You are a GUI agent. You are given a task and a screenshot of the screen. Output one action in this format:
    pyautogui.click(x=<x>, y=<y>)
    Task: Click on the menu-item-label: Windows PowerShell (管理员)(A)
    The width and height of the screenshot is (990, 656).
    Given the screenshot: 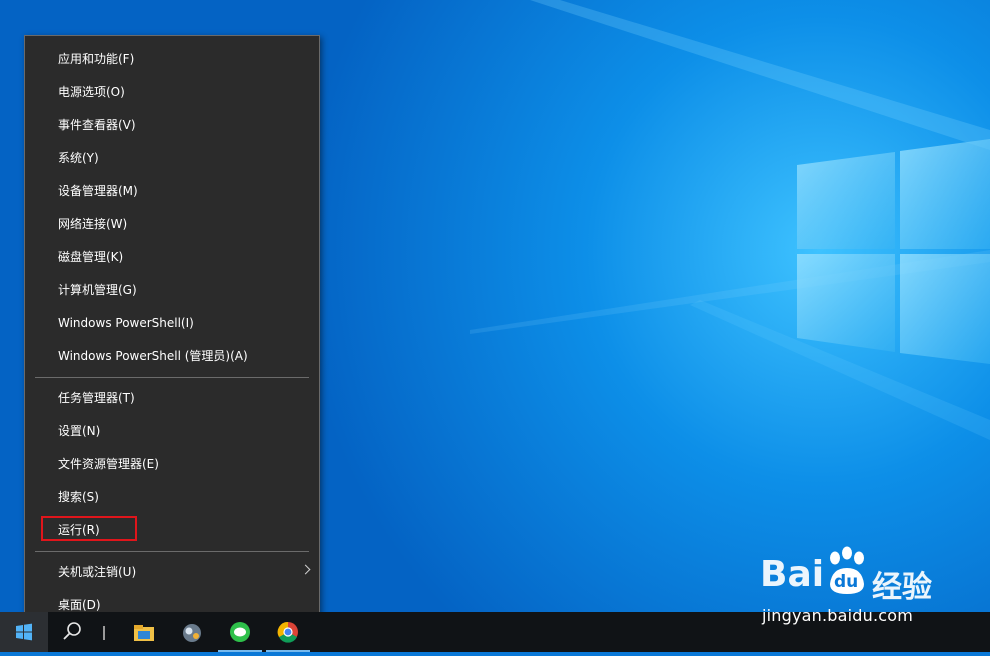 What is the action you would take?
    pyautogui.click(x=153, y=356)
    